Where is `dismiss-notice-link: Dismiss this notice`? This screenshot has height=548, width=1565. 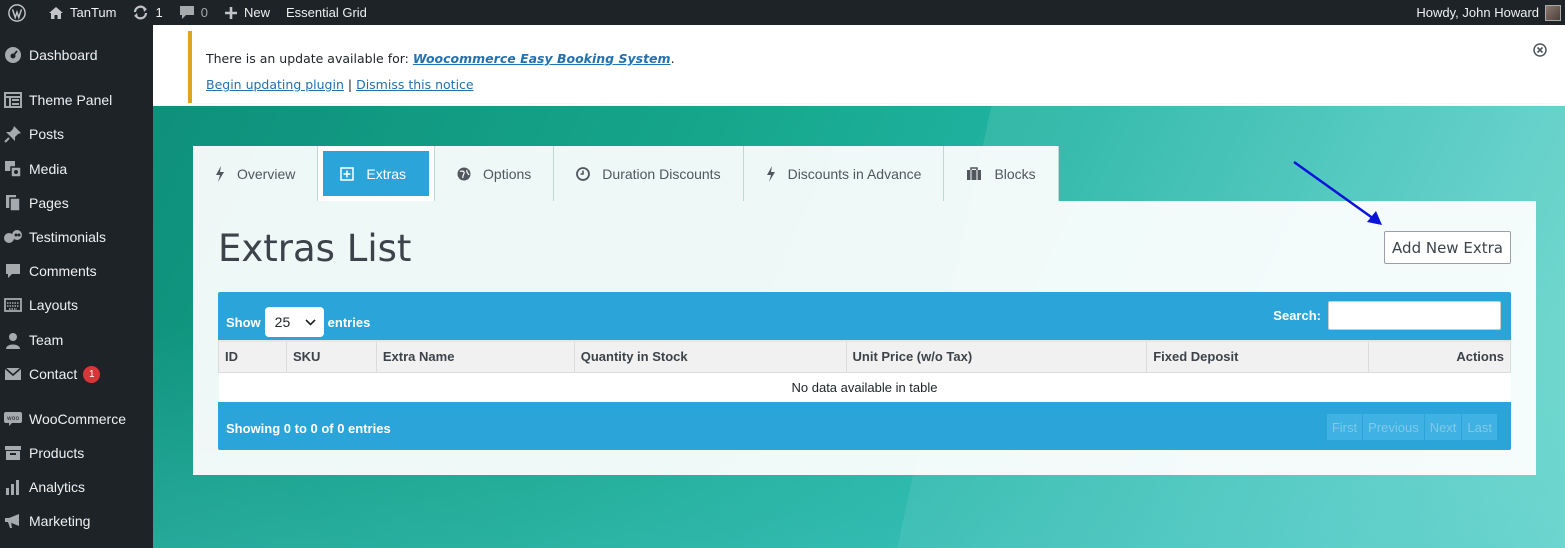 dismiss-notice-link: Dismiss this notice is located at coordinates (415, 84).